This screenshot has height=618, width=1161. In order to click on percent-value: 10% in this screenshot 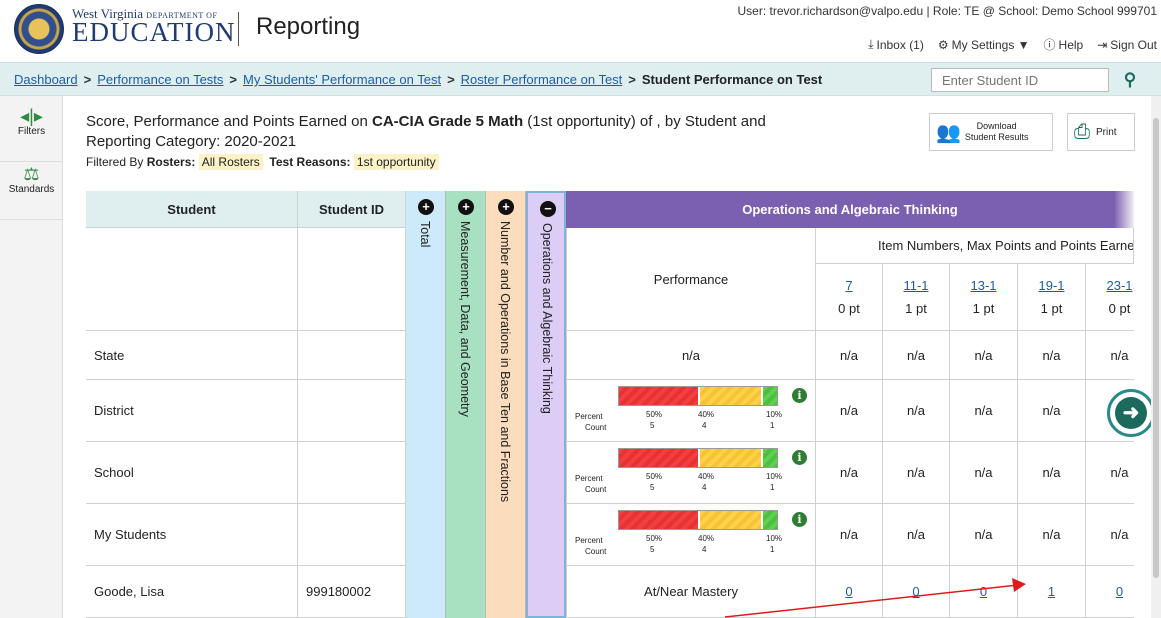, I will do `click(774, 414)`.